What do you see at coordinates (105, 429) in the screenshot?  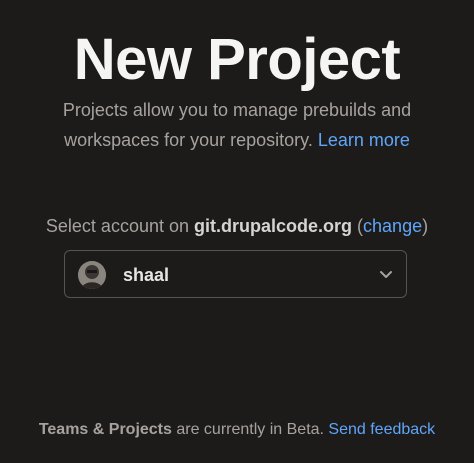 I see `beta-notice-strong: Teams & Projects` at bounding box center [105, 429].